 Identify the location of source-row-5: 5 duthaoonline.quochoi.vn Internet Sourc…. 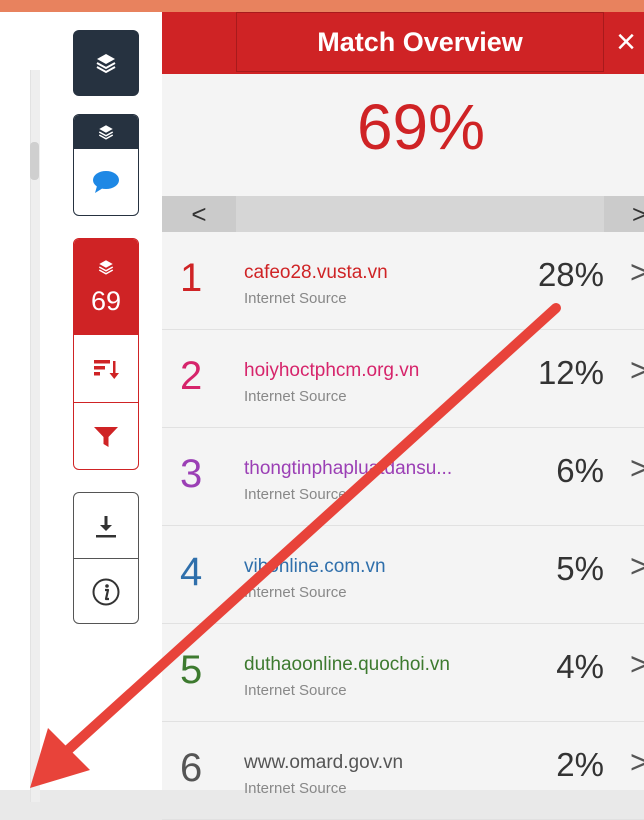
(403, 673).